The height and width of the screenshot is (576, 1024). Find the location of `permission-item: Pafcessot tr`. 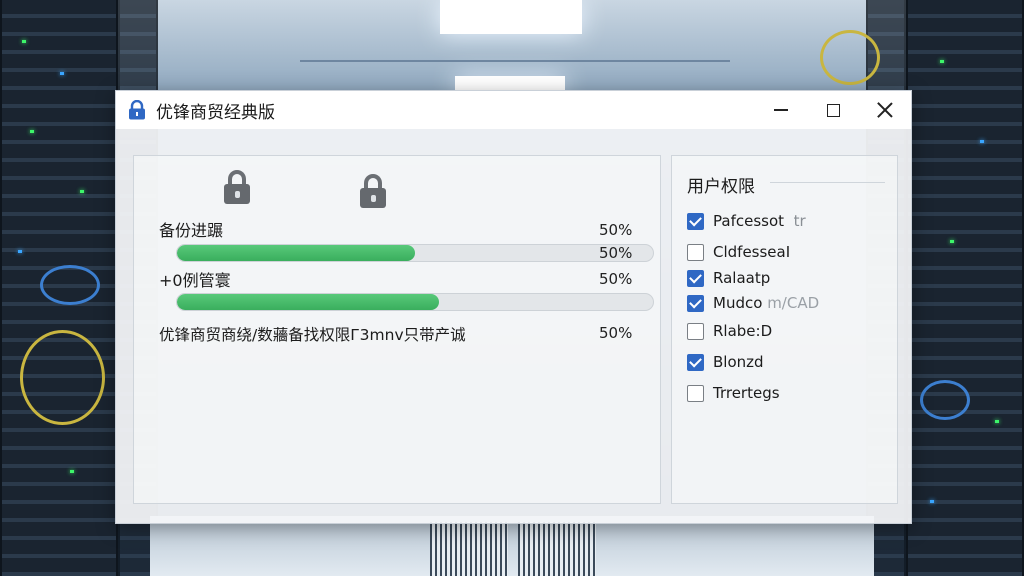

permission-item: Pafcessot tr is located at coordinates (746, 221).